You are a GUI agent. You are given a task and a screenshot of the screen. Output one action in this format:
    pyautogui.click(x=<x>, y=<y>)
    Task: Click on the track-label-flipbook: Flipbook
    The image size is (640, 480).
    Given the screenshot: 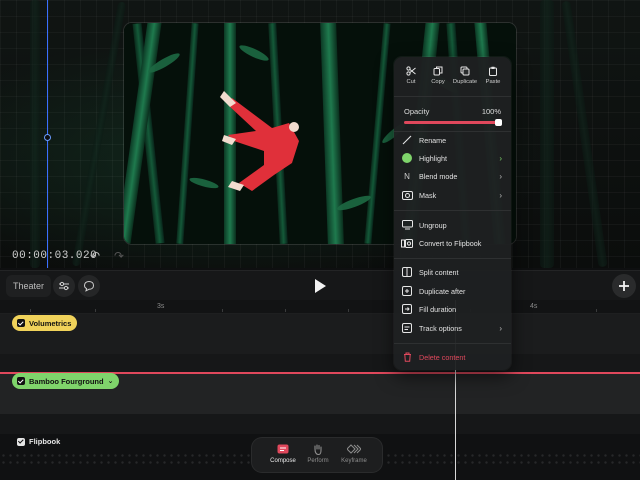 What is the action you would take?
    pyautogui.click(x=38, y=441)
    